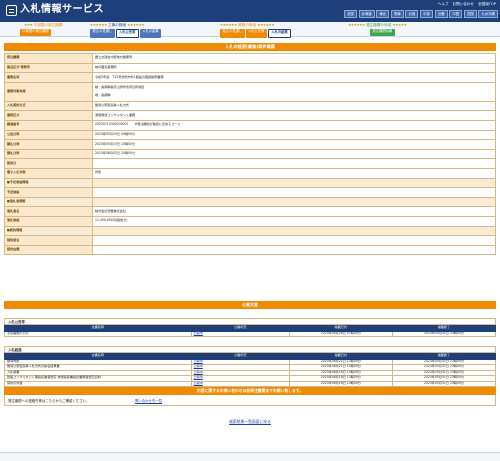 The width and height of the screenshot is (500, 461). Describe the element at coordinates (48, 135) in the screenshot. I see `detail-label: 公告日時` at that location.